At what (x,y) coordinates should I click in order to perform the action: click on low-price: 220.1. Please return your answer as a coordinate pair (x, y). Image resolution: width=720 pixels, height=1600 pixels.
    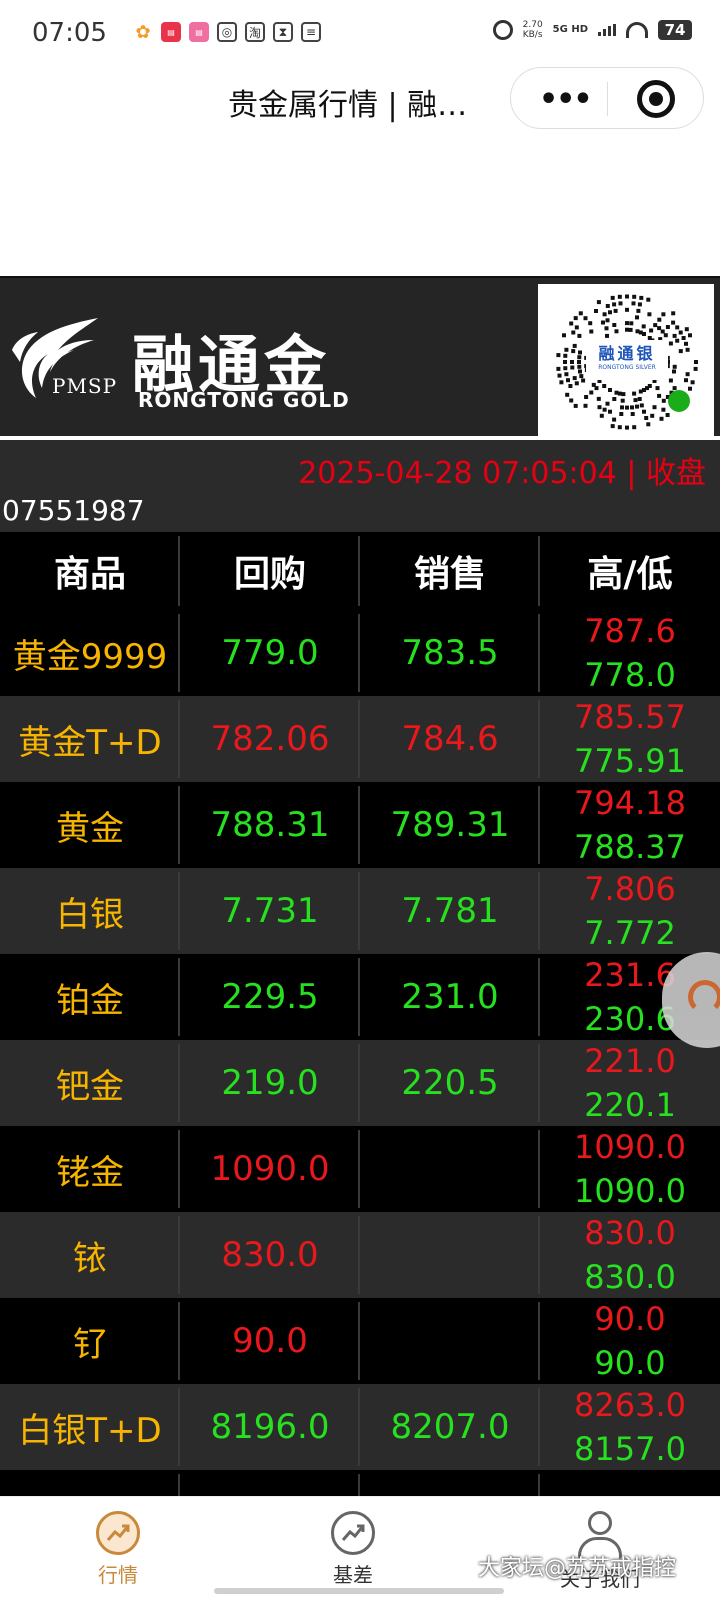
    Looking at the image, I should click on (630, 1105).